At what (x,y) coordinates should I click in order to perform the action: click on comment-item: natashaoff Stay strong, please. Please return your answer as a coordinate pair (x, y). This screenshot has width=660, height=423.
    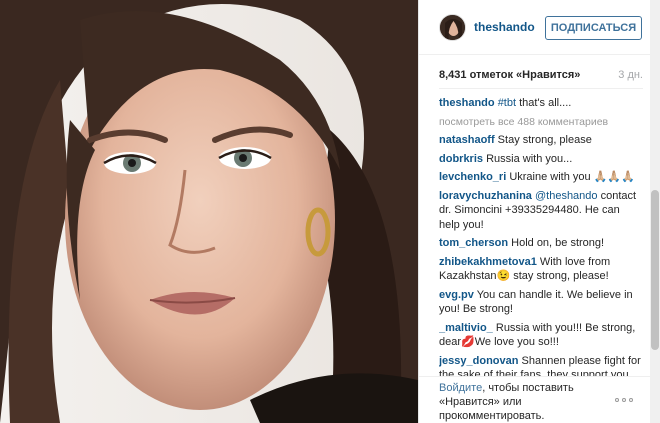
    Looking at the image, I should click on (541, 140).